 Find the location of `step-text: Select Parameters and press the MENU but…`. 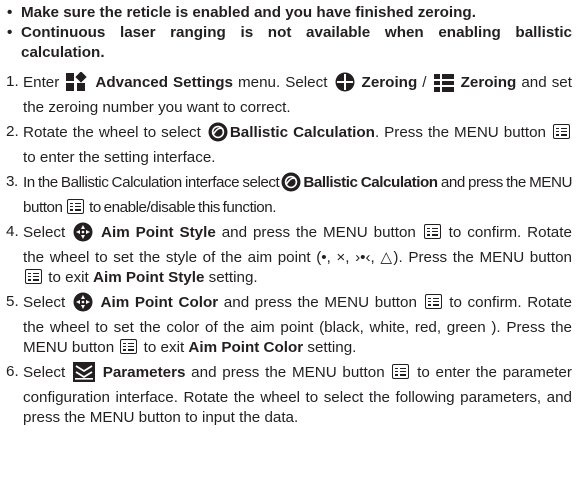

step-text: Select Parameters and press the MENU but… is located at coordinates (297, 394).